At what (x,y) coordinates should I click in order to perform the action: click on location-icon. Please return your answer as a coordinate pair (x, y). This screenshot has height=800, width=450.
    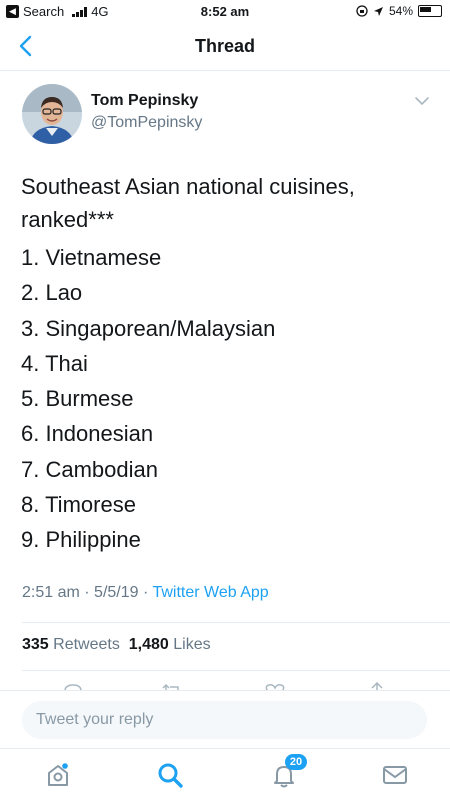
    Looking at the image, I should click on (378, 11).